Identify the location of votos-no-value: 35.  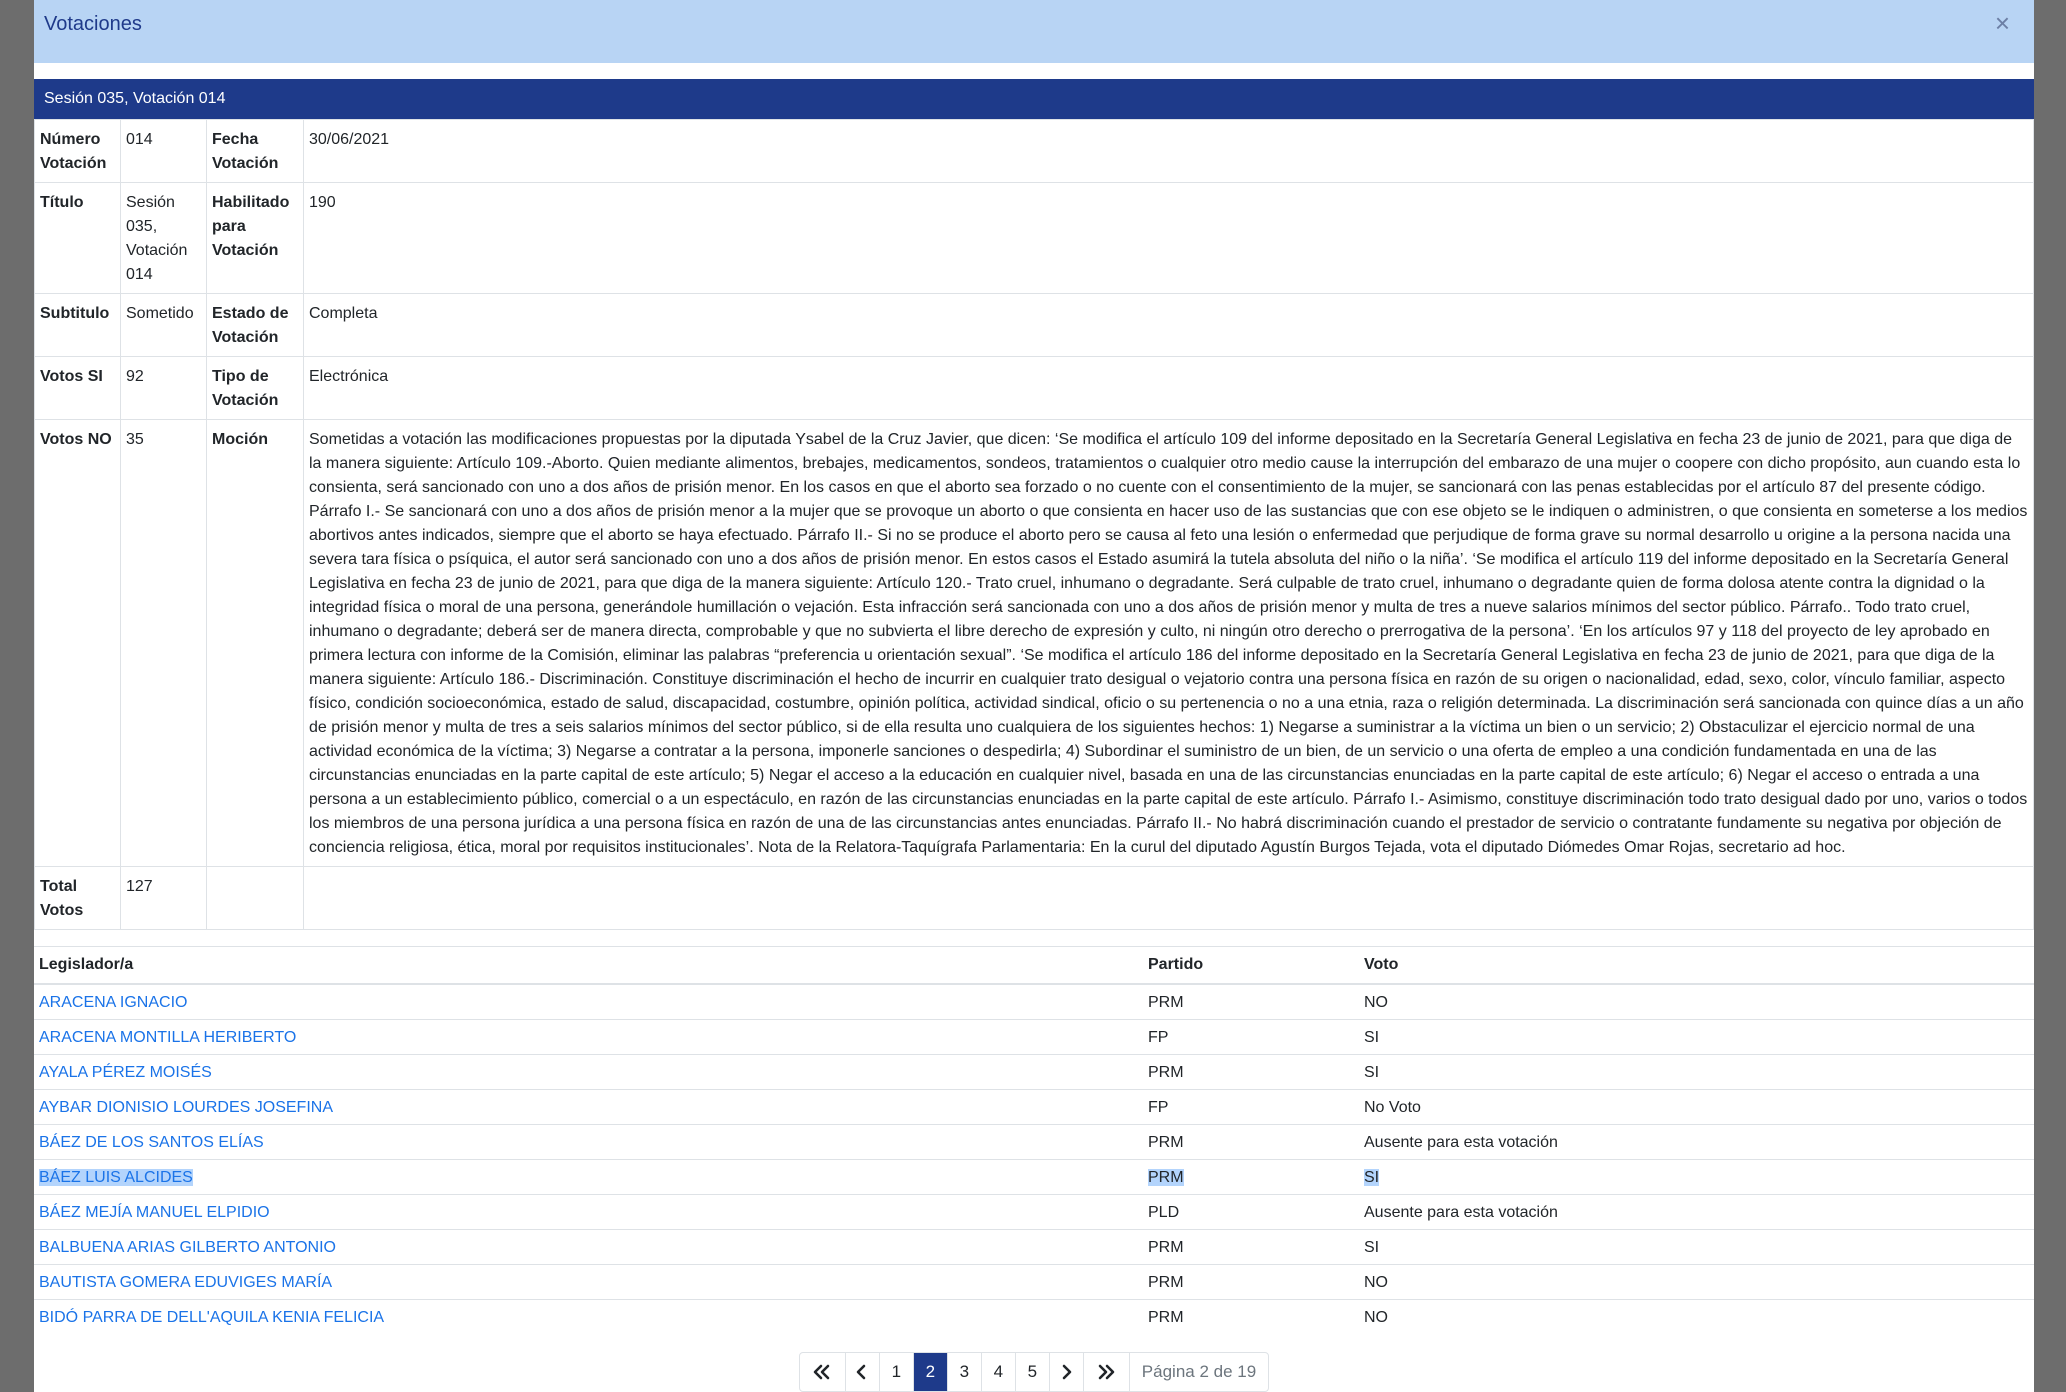
(163, 643).